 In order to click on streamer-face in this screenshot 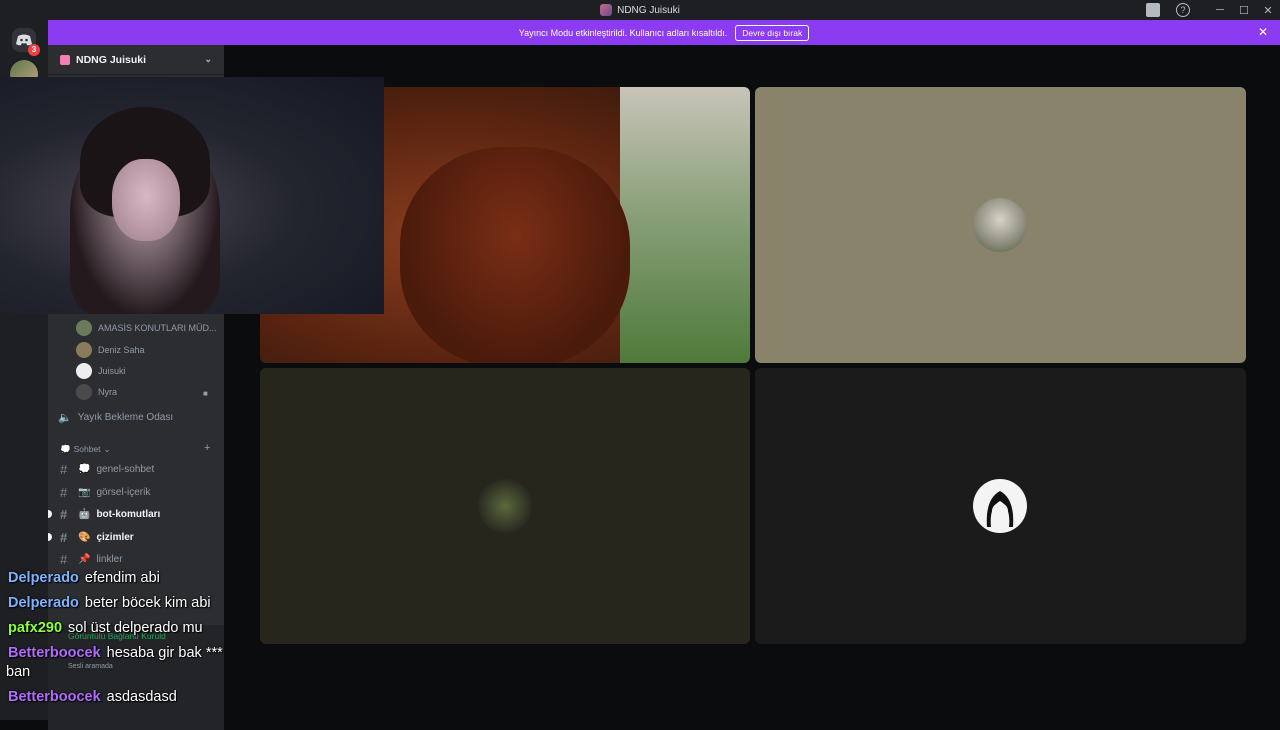, I will do `click(146, 200)`.